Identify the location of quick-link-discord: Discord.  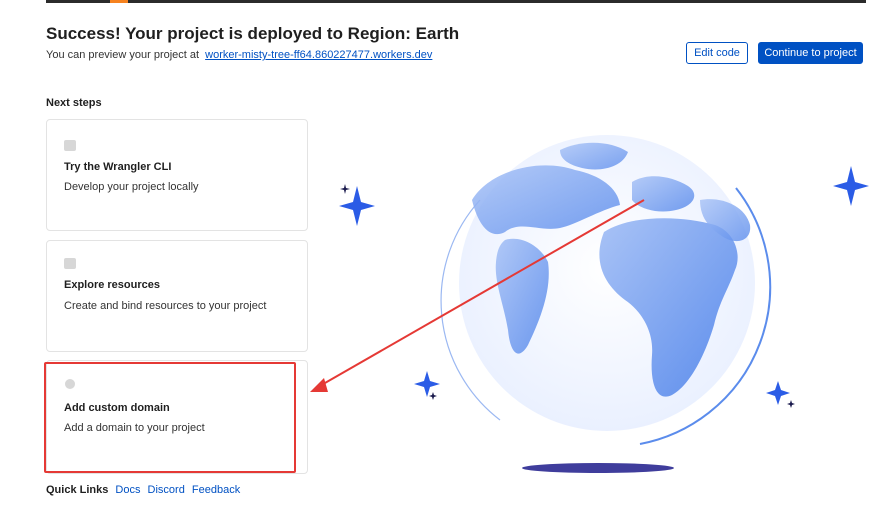
(166, 490).